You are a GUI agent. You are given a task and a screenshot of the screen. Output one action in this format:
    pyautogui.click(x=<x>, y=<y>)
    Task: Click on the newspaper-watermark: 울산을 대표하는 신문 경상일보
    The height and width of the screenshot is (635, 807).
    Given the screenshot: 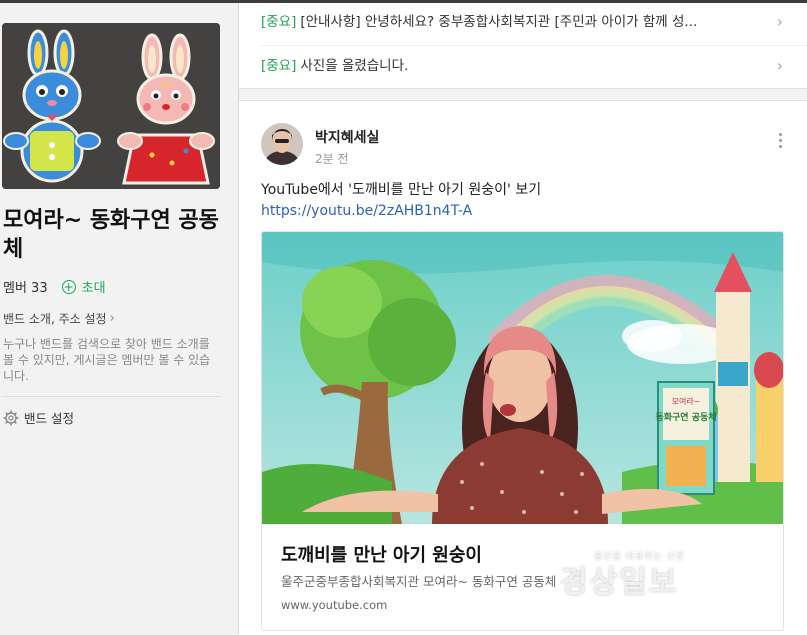 What is the action you would take?
    pyautogui.click(x=662, y=574)
    